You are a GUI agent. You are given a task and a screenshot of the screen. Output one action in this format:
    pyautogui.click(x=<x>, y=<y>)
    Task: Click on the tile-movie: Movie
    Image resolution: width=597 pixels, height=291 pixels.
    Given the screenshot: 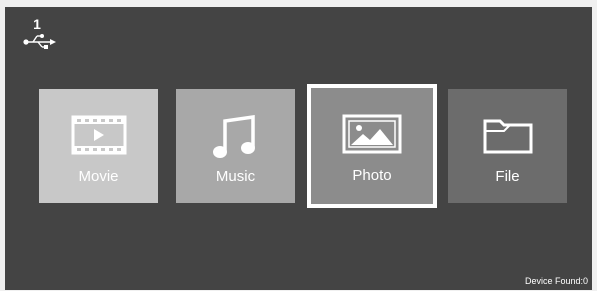 What is the action you would take?
    pyautogui.click(x=98, y=146)
    